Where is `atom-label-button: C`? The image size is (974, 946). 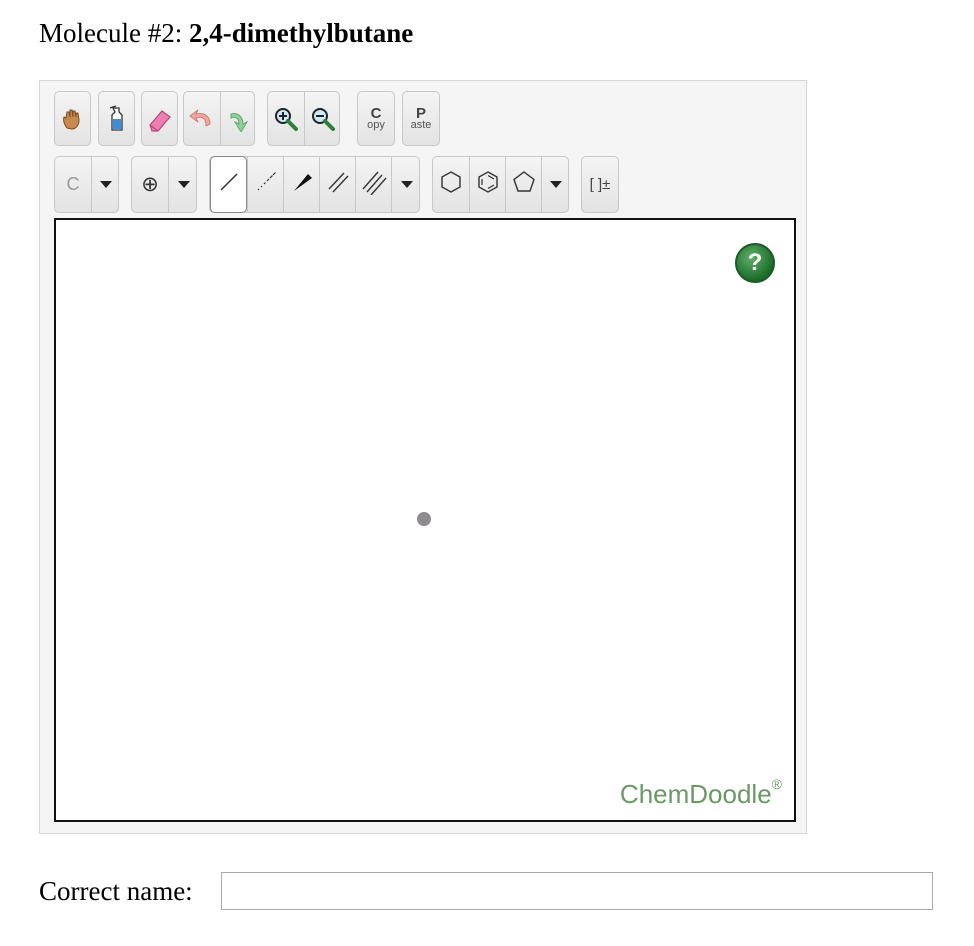 atom-label-button: C is located at coordinates (73, 184).